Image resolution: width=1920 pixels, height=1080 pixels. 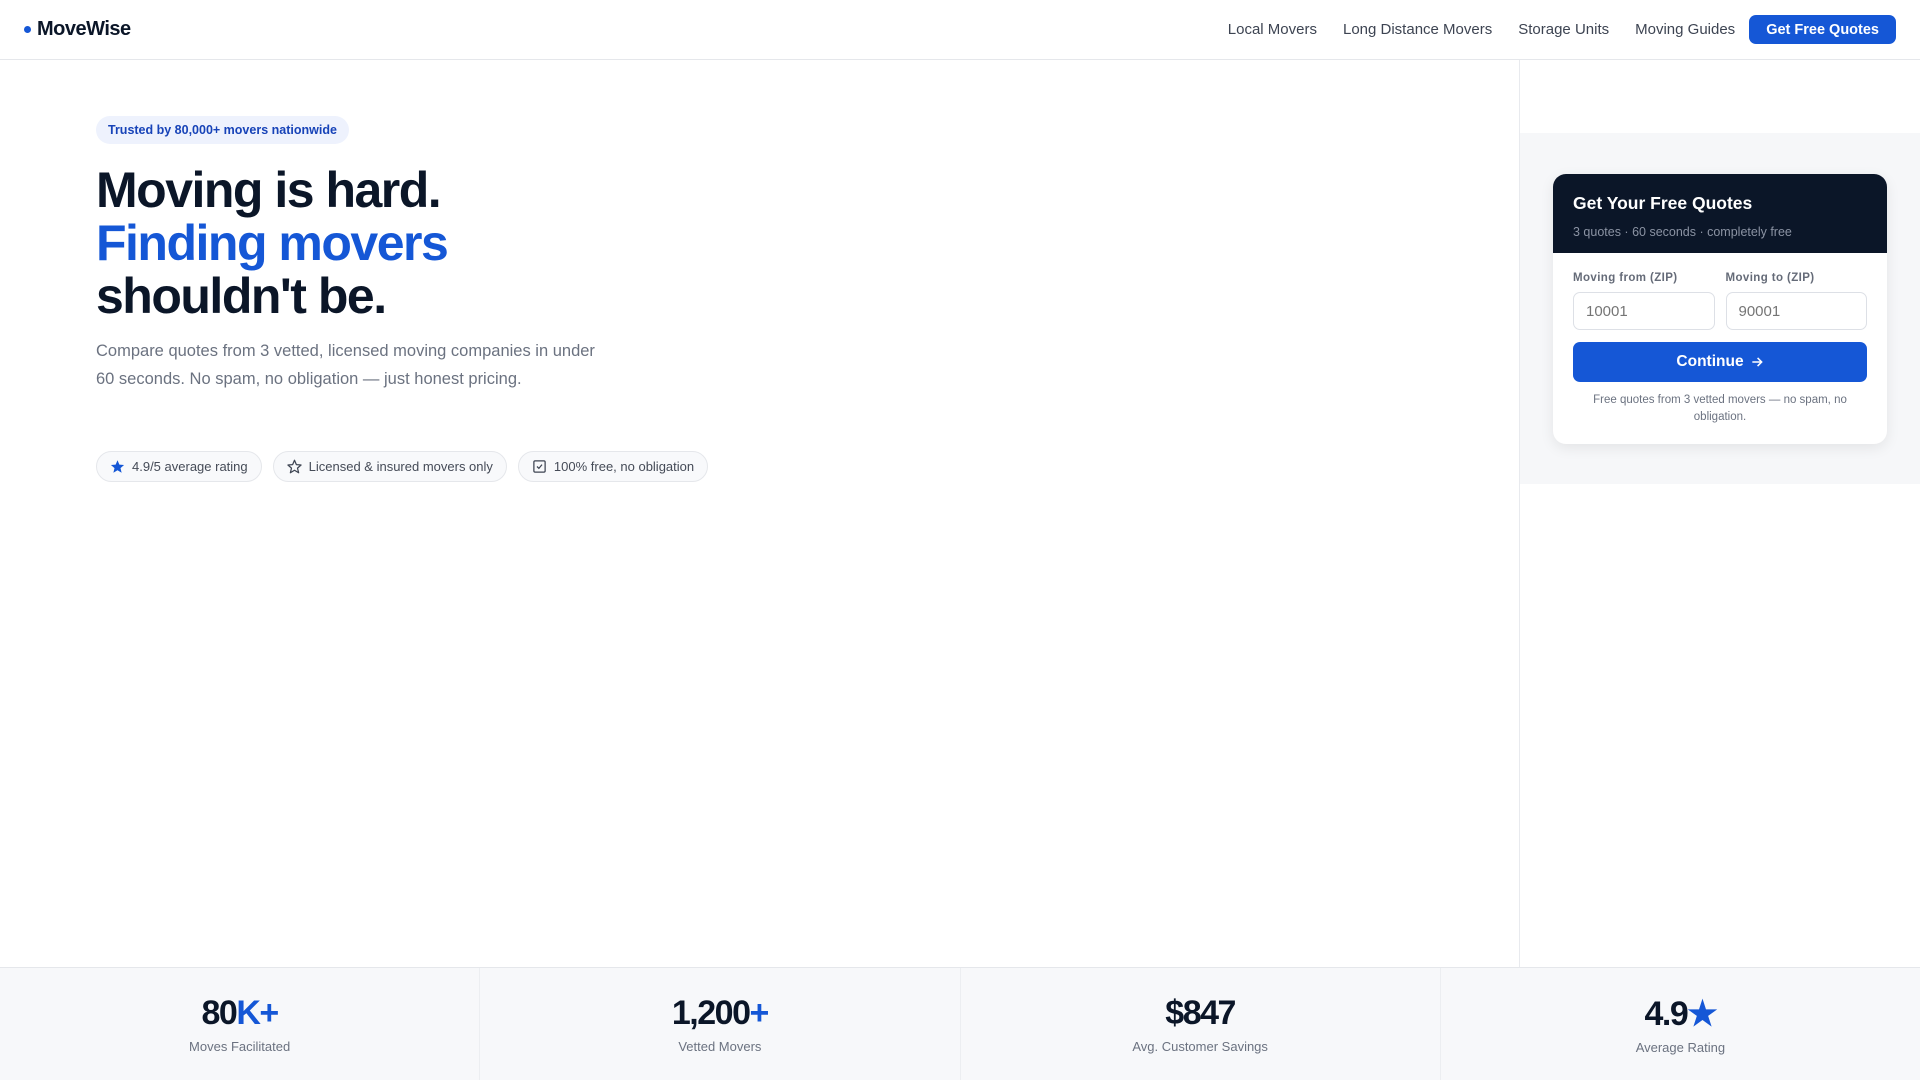 I want to click on headline-line-1: Moving is hard., so click(x=269, y=190).